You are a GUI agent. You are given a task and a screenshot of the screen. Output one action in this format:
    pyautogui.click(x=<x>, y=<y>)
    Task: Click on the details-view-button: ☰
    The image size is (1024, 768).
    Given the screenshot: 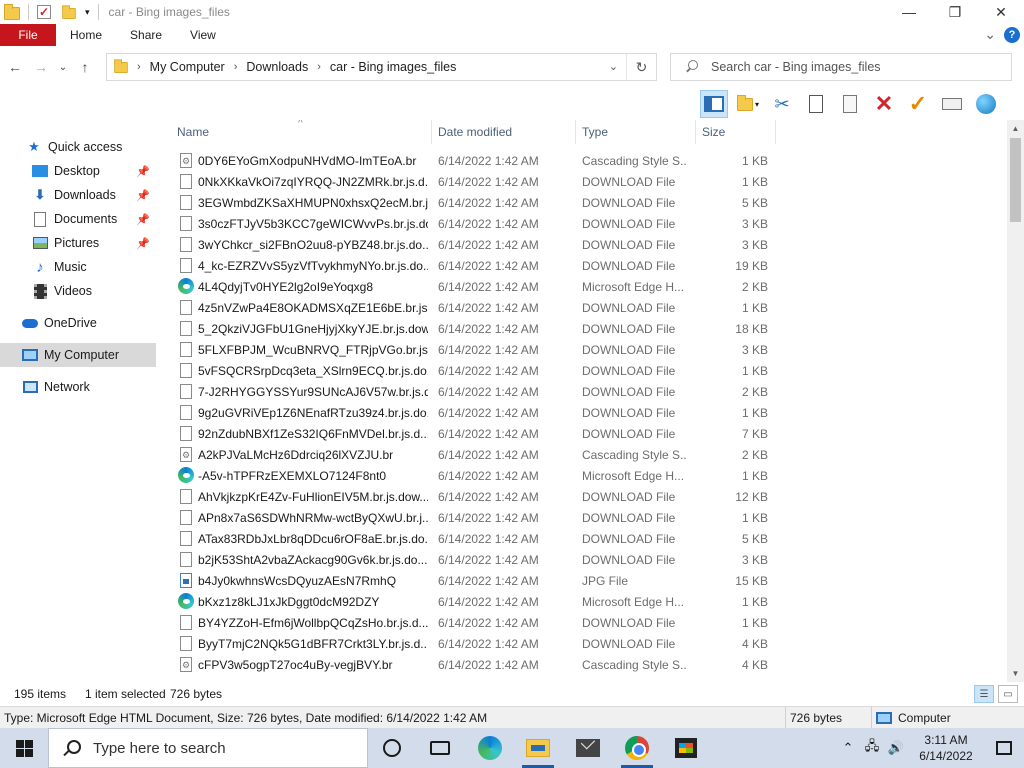 What is the action you would take?
    pyautogui.click(x=984, y=694)
    